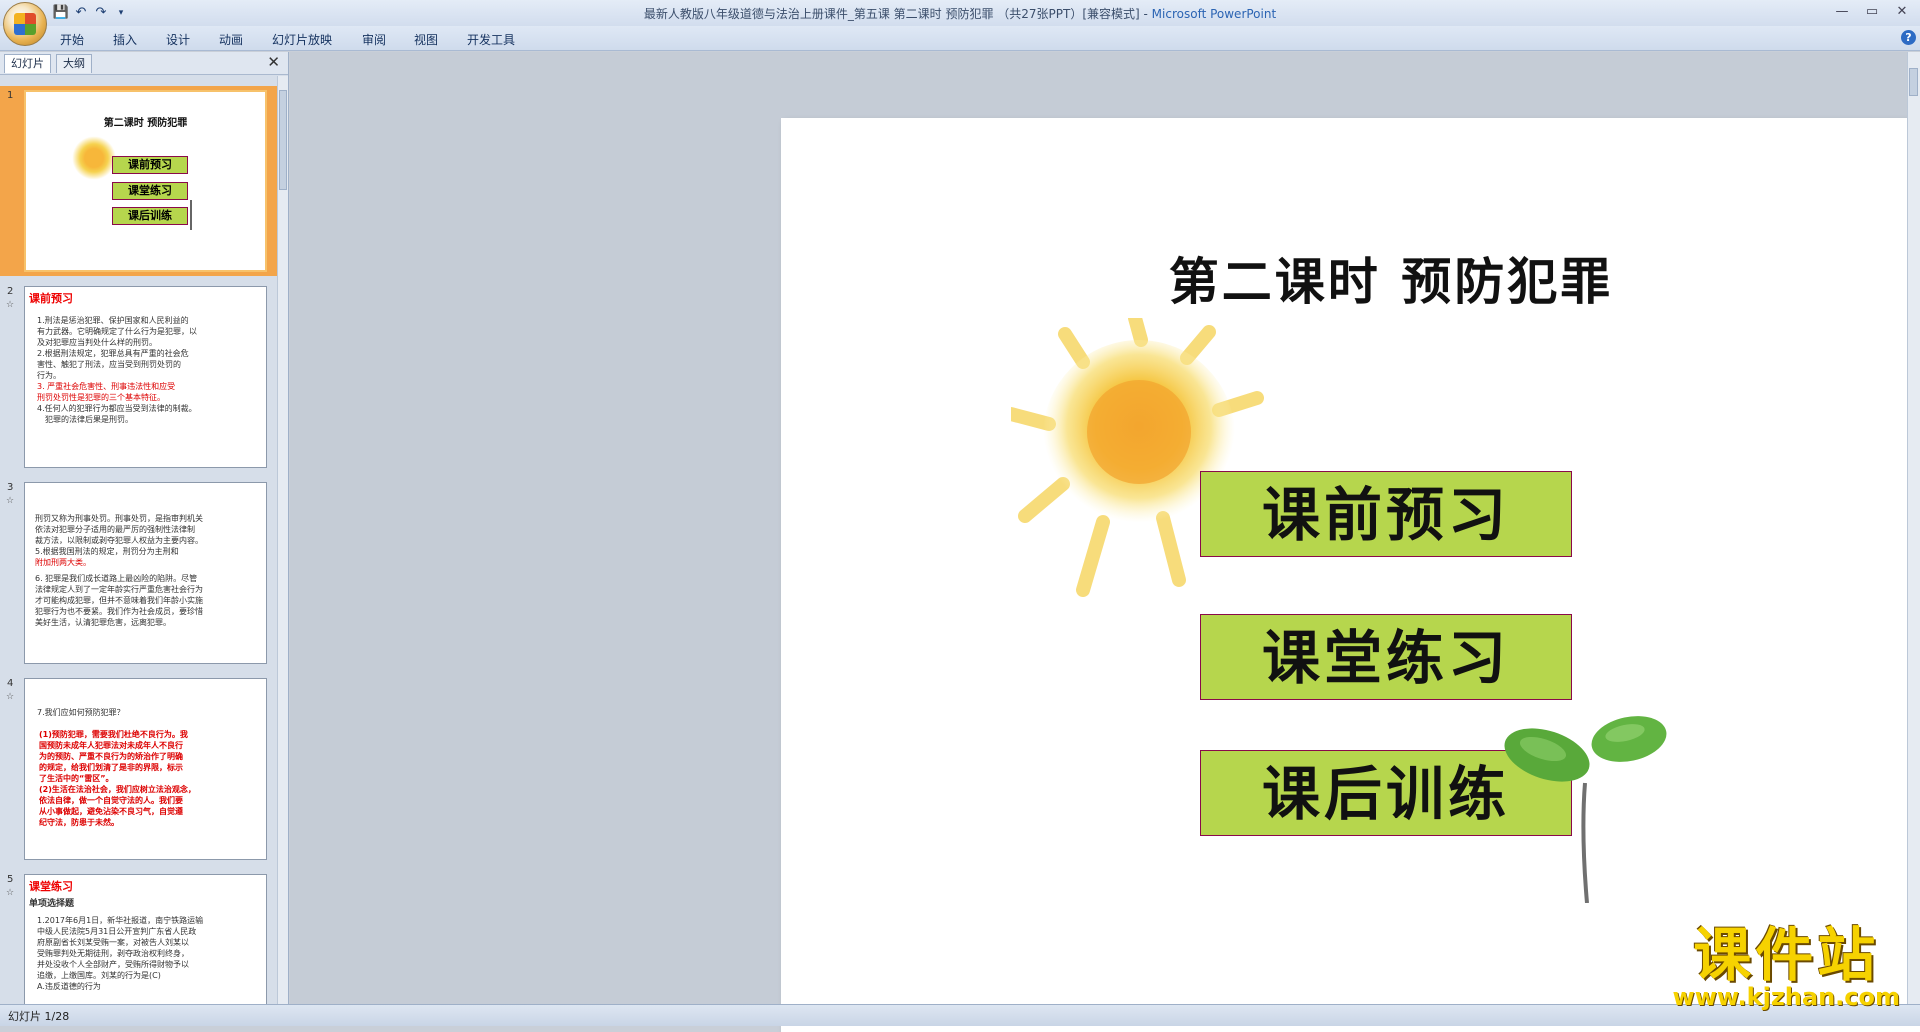  I want to click on save-icon: 💾, so click(61, 13).